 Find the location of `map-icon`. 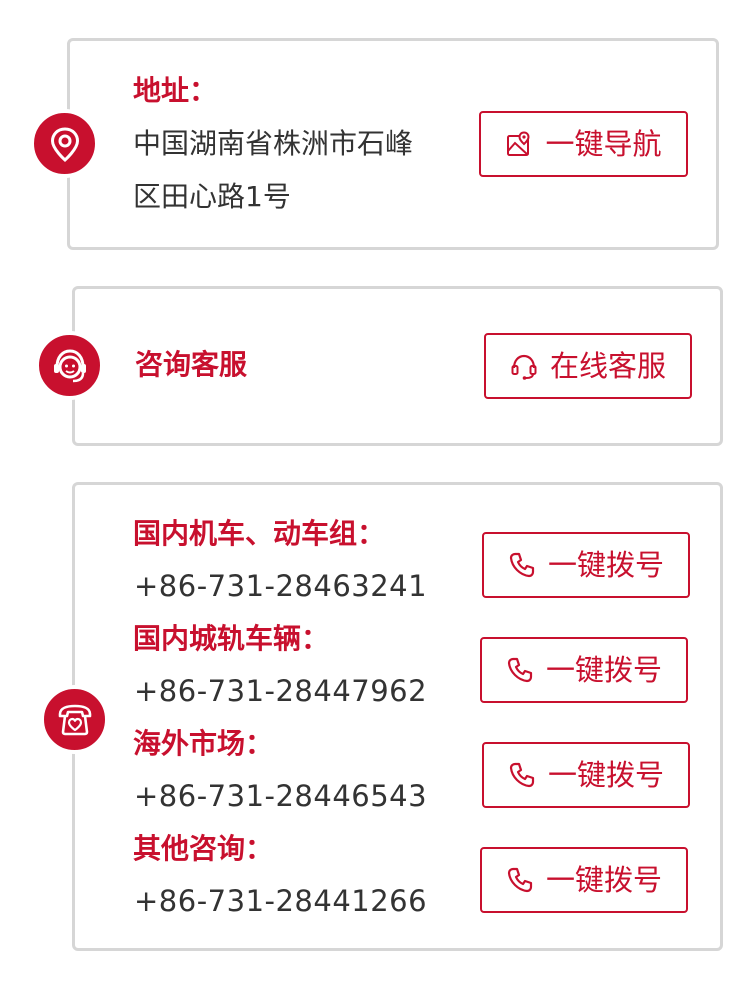

map-icon is located at coordinates (518, 143).